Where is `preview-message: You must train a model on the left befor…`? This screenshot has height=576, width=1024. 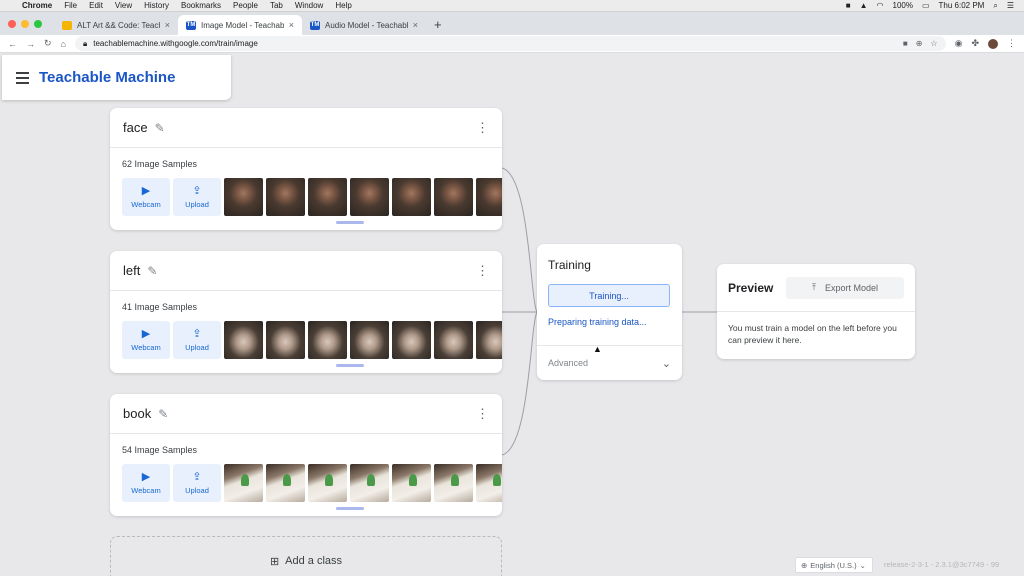
preview-message: You must train a model on the left befor… is located at coordinates (812, 334).